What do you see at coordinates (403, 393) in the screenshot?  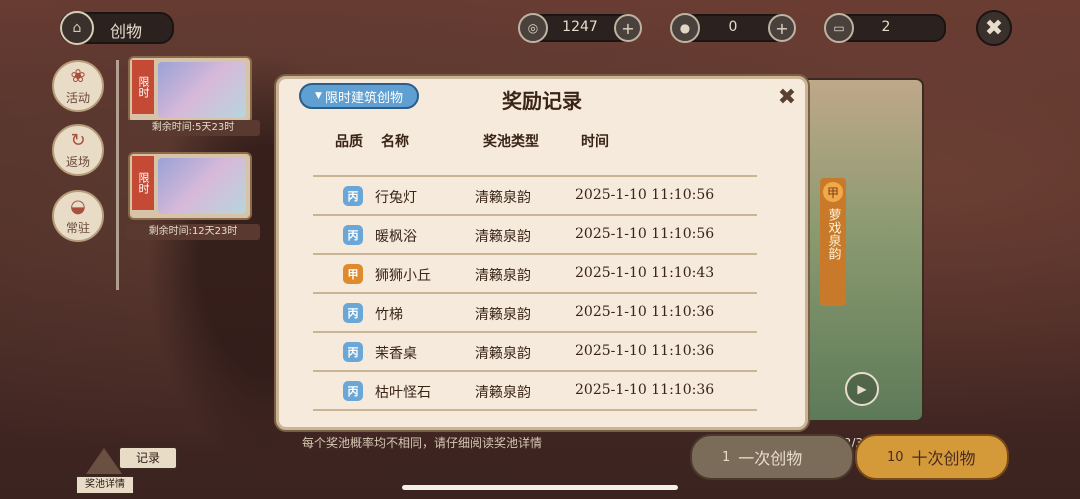 I see `item-name: 枯叶怪石` at bounding box center [403, 393].